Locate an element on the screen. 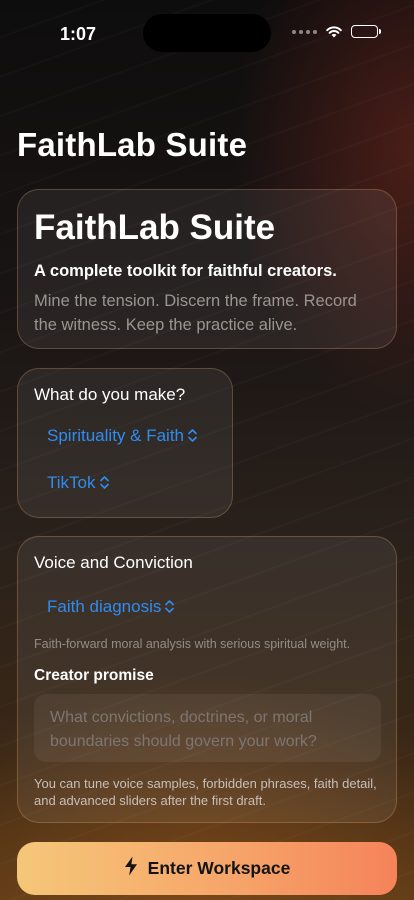 The image size is (414, 900). page-title: FaithLab Suite is located at coordinates (132, 144).